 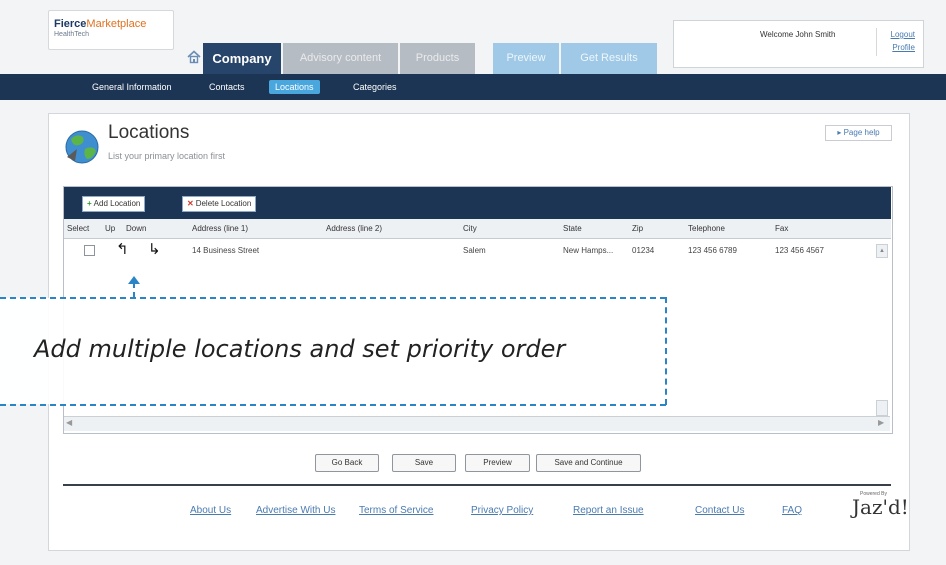 What do you see at coordinates (477, 229) in the screenshot?
I see `grid-header` at bounding box center [477, 229].